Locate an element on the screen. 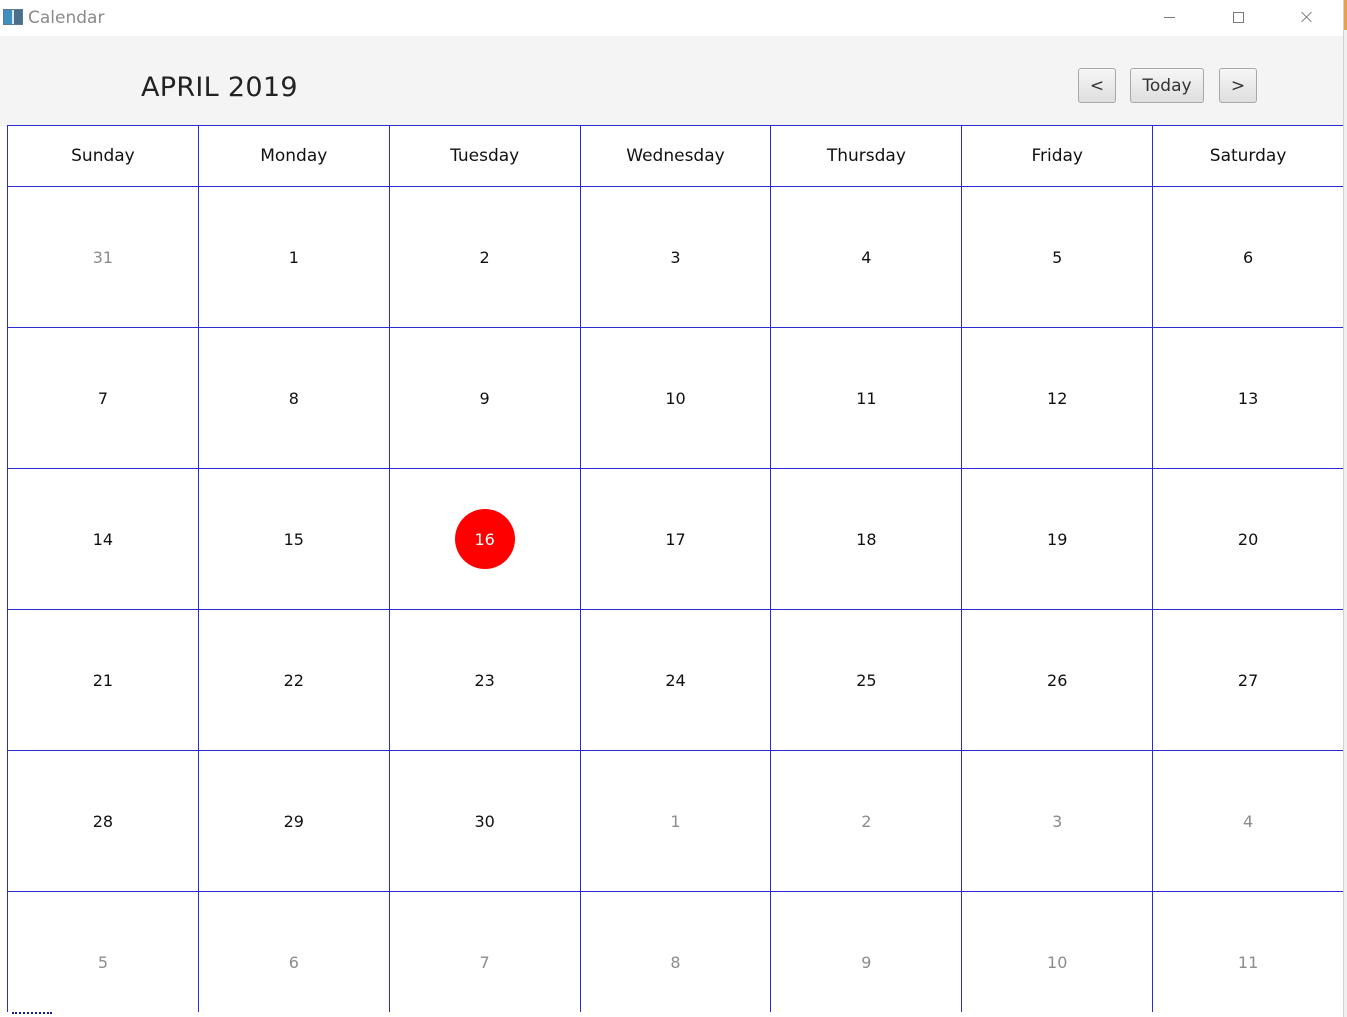 The image size is (1347, 1017). day-cell-other-month: 4 is located at coordinates (1247, 821).